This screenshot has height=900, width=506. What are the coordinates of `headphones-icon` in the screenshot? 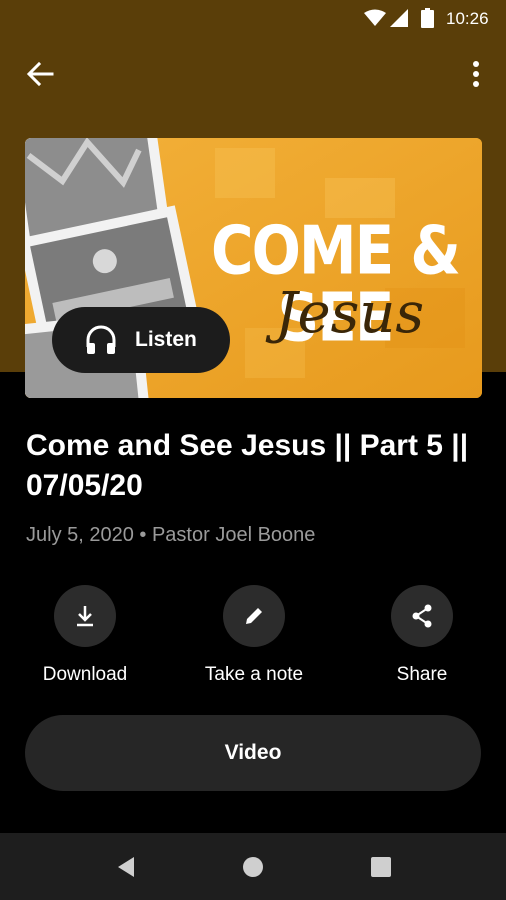 It's located at (101, 339).